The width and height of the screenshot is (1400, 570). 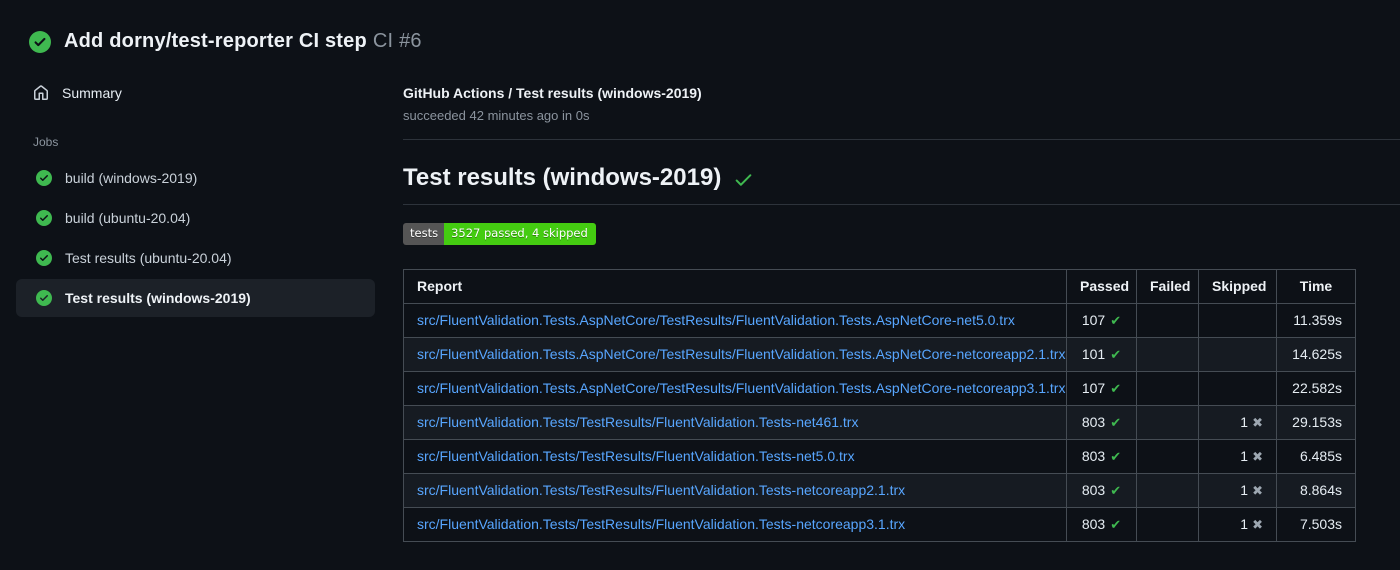 I want to click on run-number: CI #6, so click(x=397, y=41).